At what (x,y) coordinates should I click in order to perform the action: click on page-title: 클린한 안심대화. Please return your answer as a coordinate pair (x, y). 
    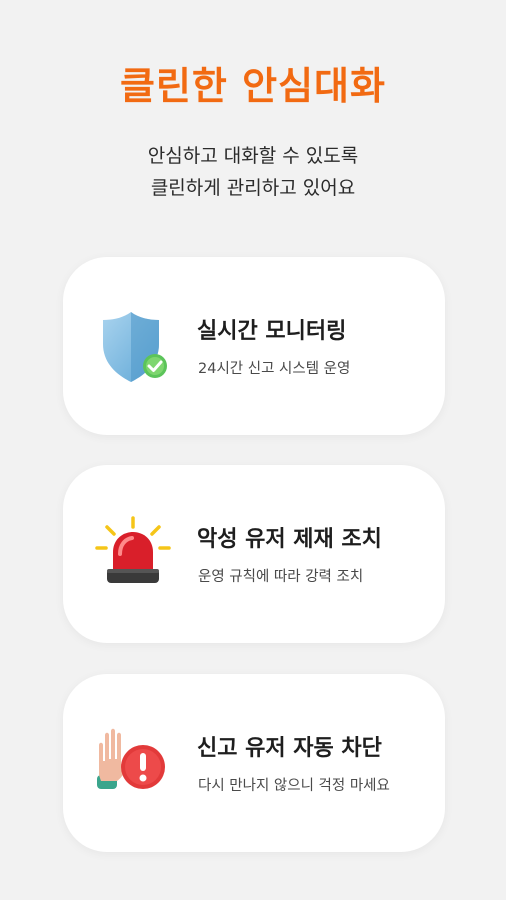
    Looking at the image, I should click on (253, 86).